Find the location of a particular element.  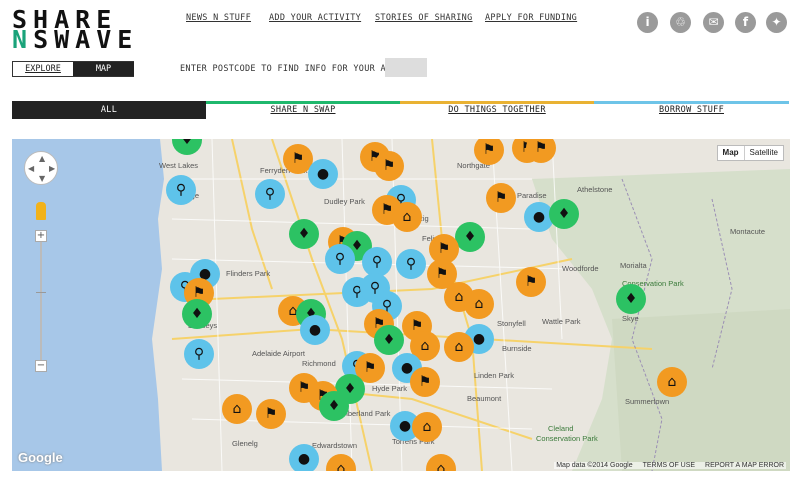

report-error-link: REPORT A MAP ERROR is located at coordinates (744, 465).